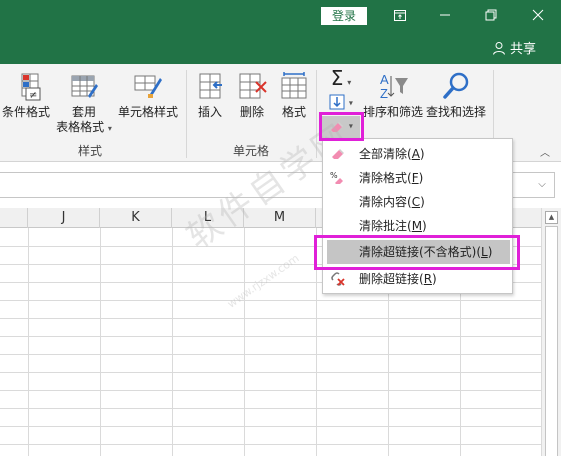 The width and height of the screenshot is (561, 456). I want to click on person-icon, so click(499, 48).